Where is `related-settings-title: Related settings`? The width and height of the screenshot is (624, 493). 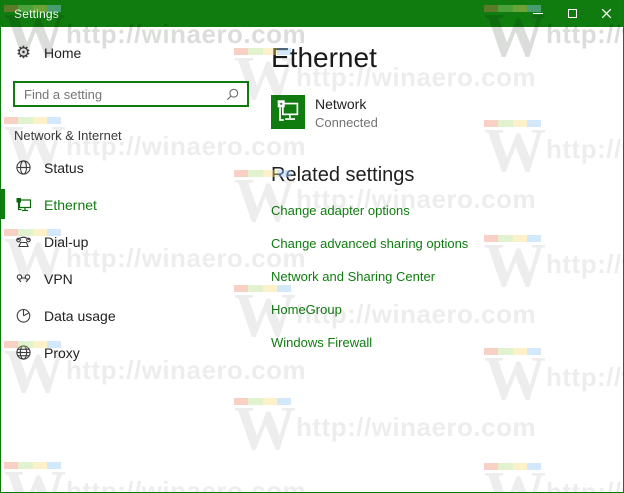
related-settings-title: Related settings is located at coordinates (343, 175).